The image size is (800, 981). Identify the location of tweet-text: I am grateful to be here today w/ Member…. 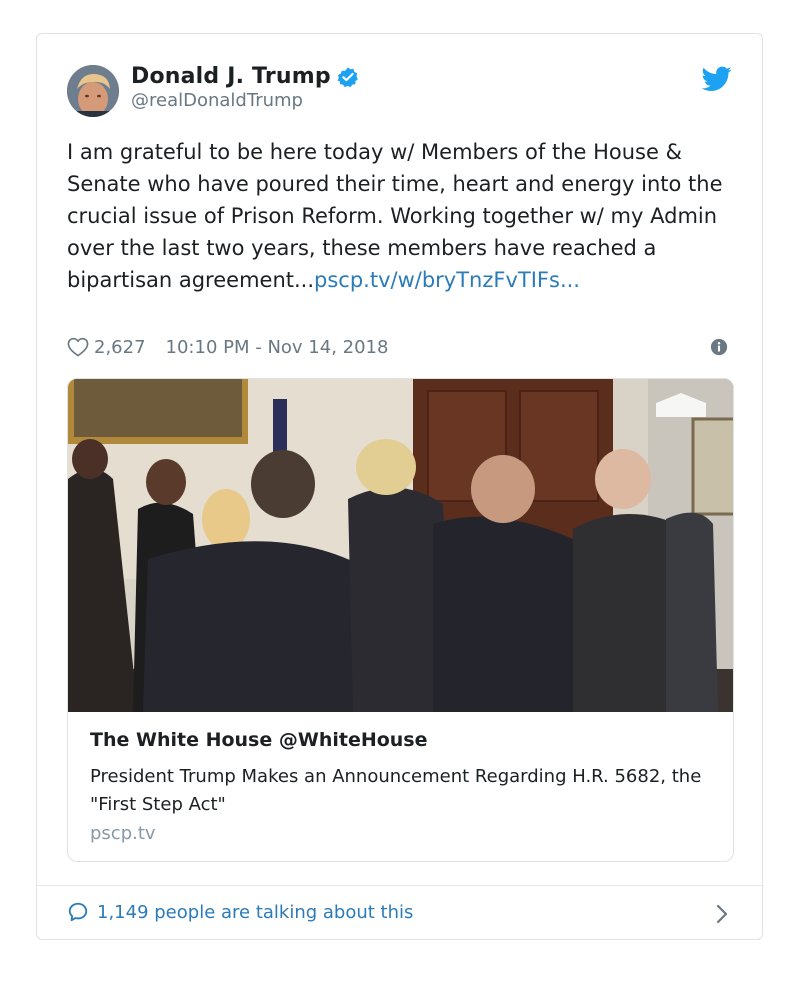
(407, 216).